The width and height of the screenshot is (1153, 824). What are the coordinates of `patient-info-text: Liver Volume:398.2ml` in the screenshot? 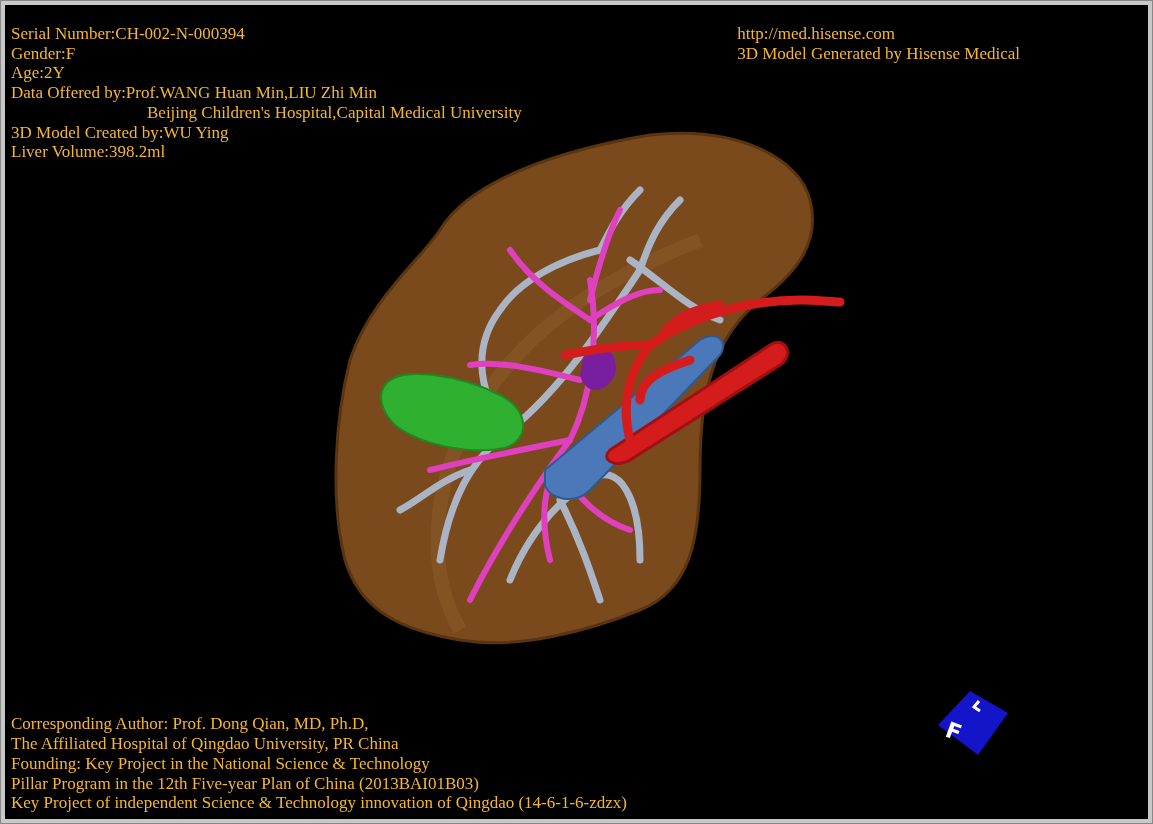 It's located at (89, 152).